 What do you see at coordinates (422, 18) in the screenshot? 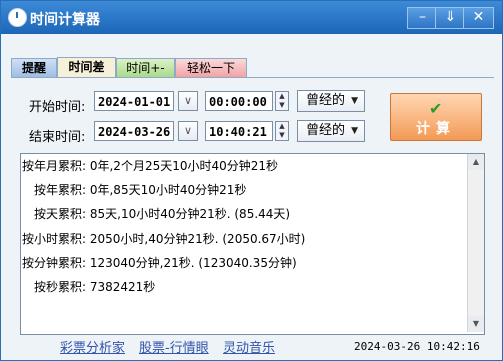
I see `minimize-button: –` at bounding box center [422, 18].